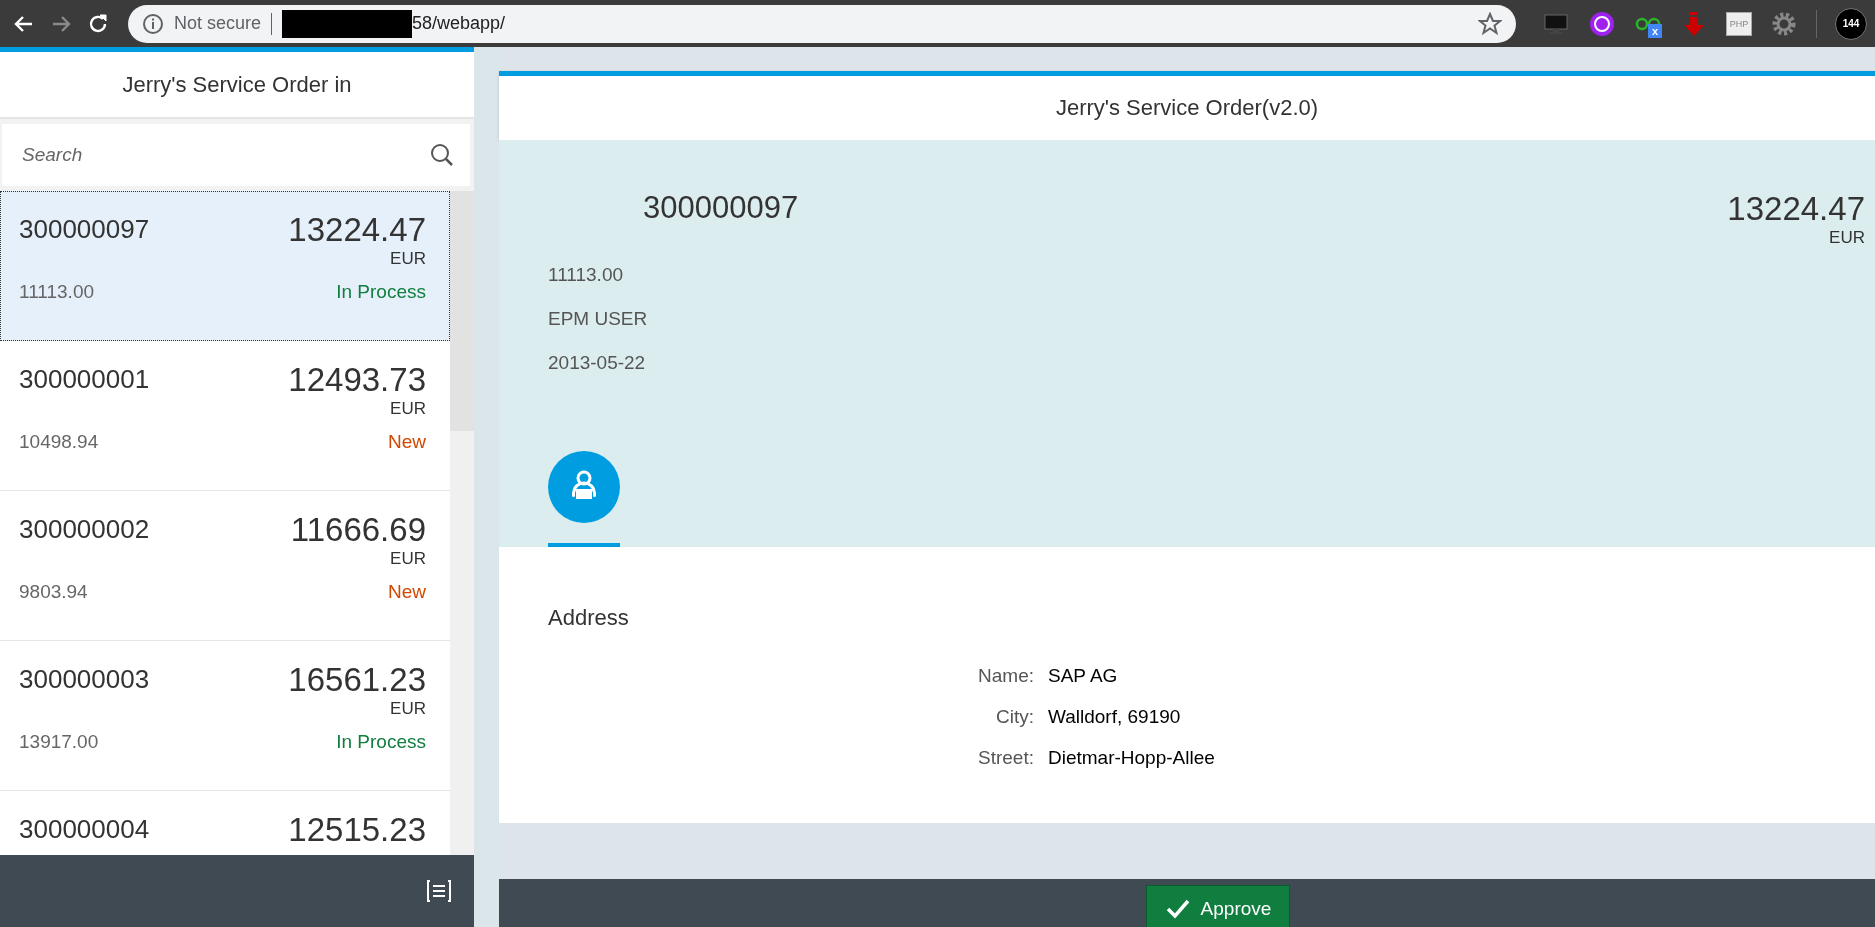 This screenshot has width=1875, height=927. What do you see at coordinates (53, 592) in the screenshot?
I see `net-amount: 9803.94` at bounding box center [53, 592].